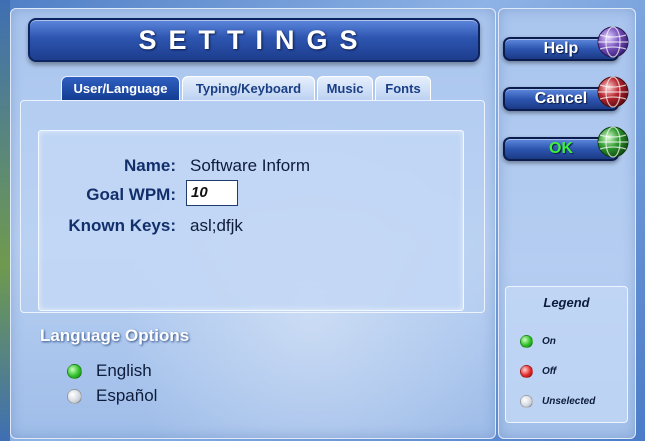 This screenshot has width=645, height=441. What do you see at coordinates (120, 88) in the screenshot?
I see `tab-user-language: User/Language` at bounding box center [120, 88].